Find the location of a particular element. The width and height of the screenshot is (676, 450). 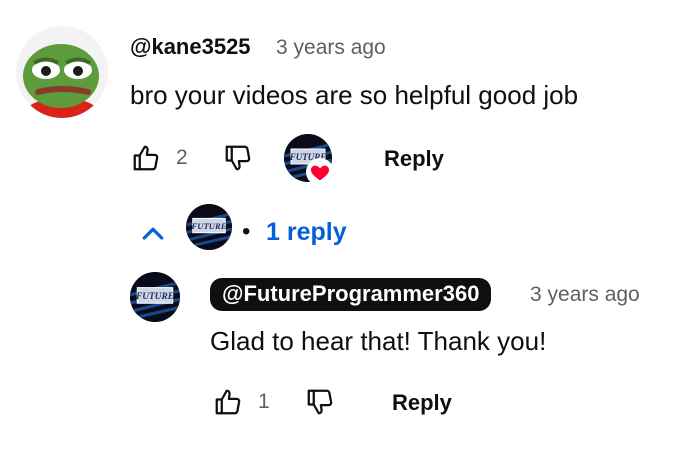

dislike-button is located at coordinates (238, 158).